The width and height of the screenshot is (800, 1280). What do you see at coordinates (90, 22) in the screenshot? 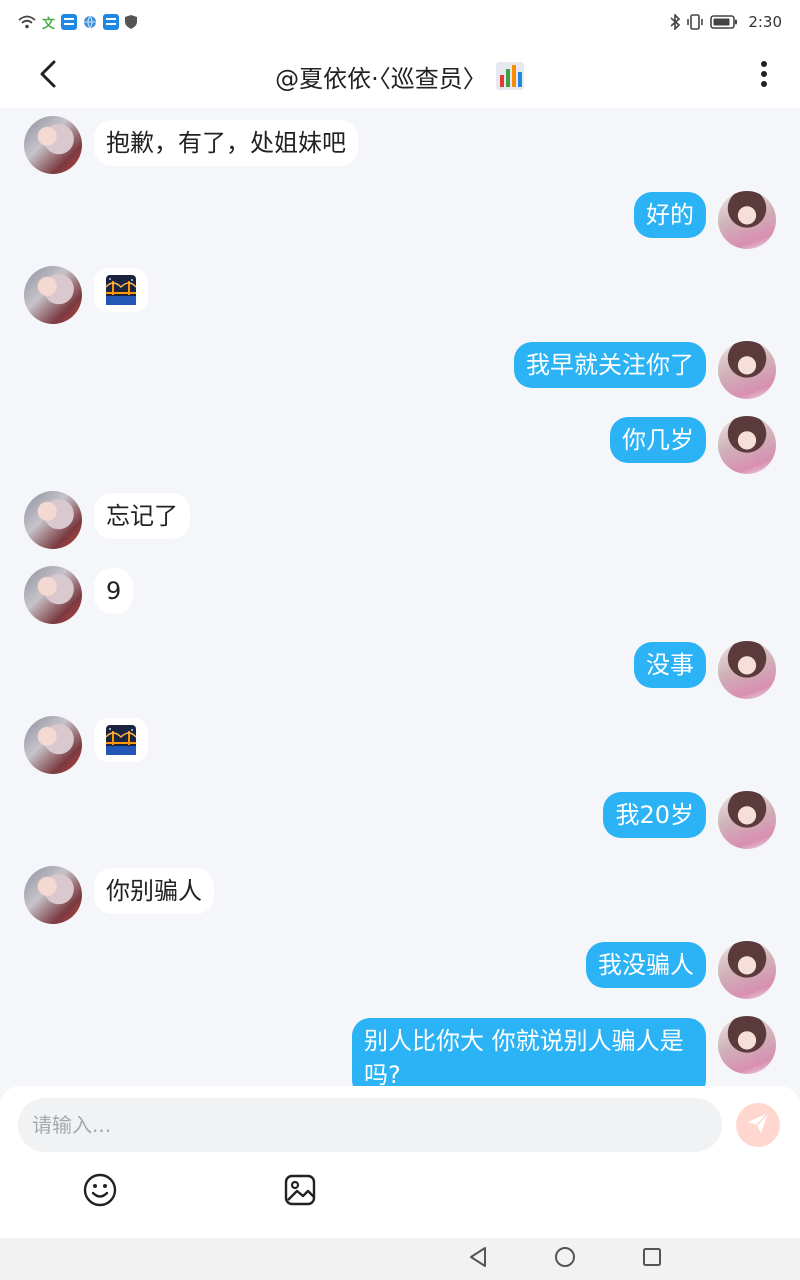
I see `globe-icon` at bounding box center [90, 22].